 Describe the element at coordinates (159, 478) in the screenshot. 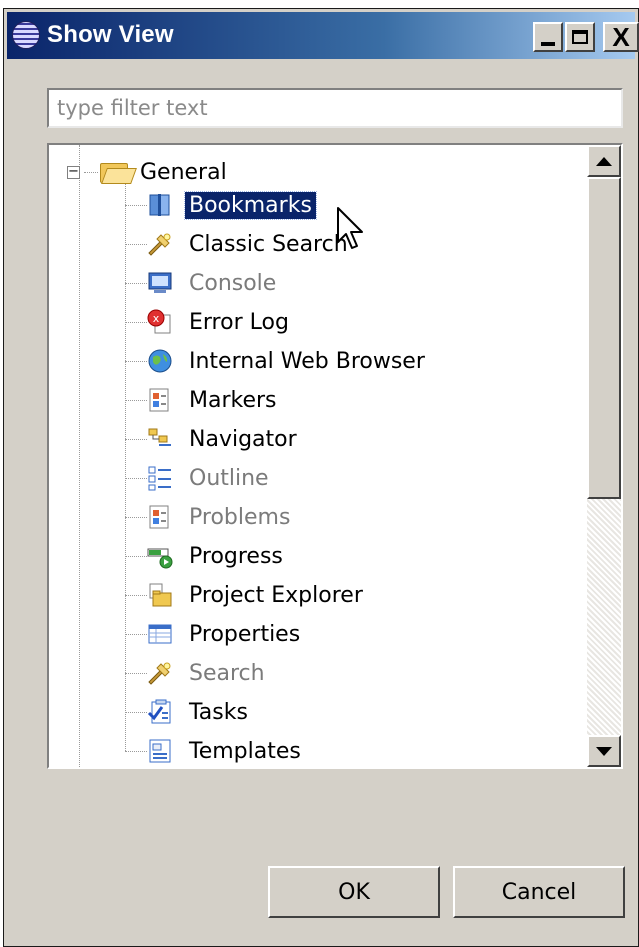

I see `outline-icon` at that location.